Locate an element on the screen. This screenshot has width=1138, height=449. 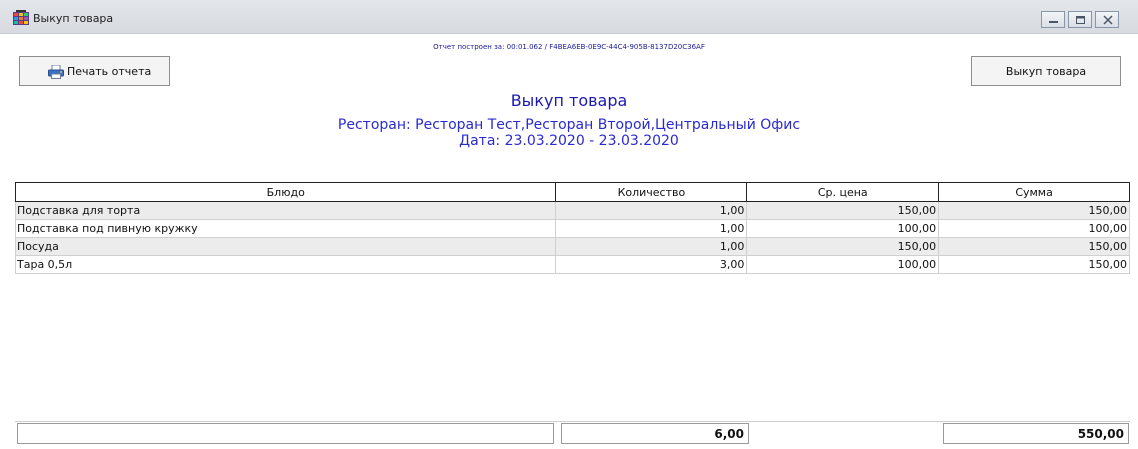
table-row: Посуда 1,00 150,00 150,00 is located at coordinates (572, 246).